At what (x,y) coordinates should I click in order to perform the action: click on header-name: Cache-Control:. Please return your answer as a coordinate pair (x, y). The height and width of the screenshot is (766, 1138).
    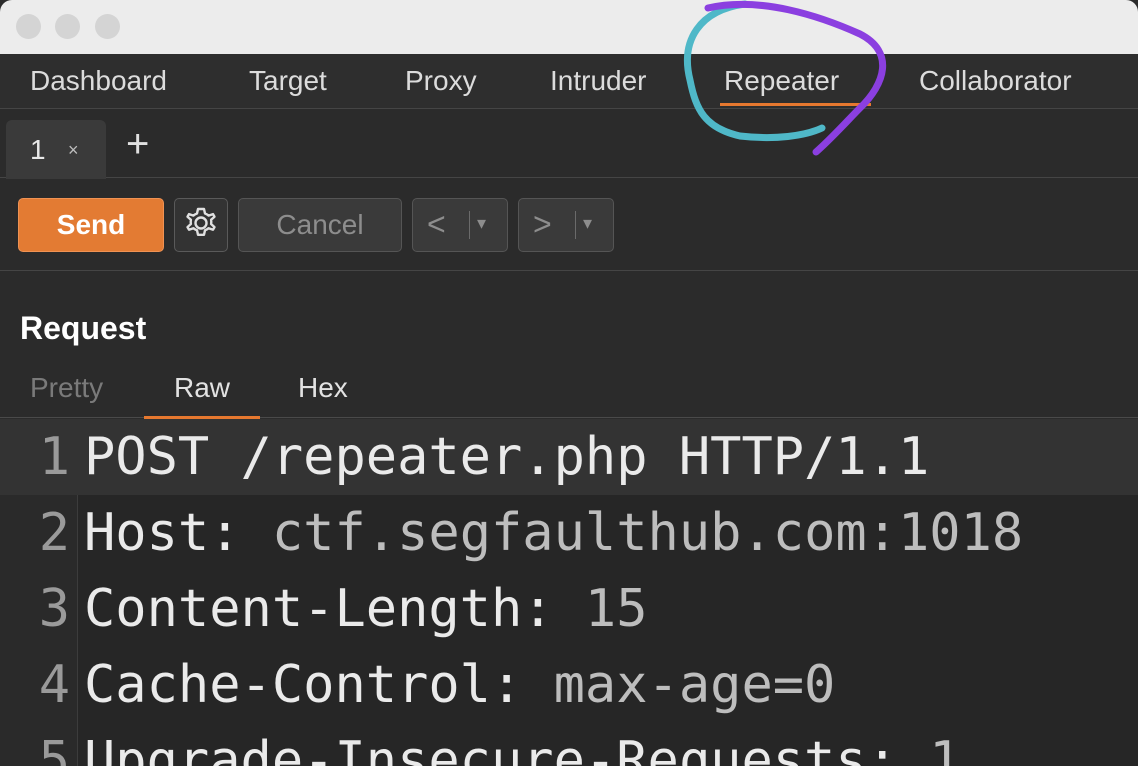
    Looking at the image, I should click on (303, 685).